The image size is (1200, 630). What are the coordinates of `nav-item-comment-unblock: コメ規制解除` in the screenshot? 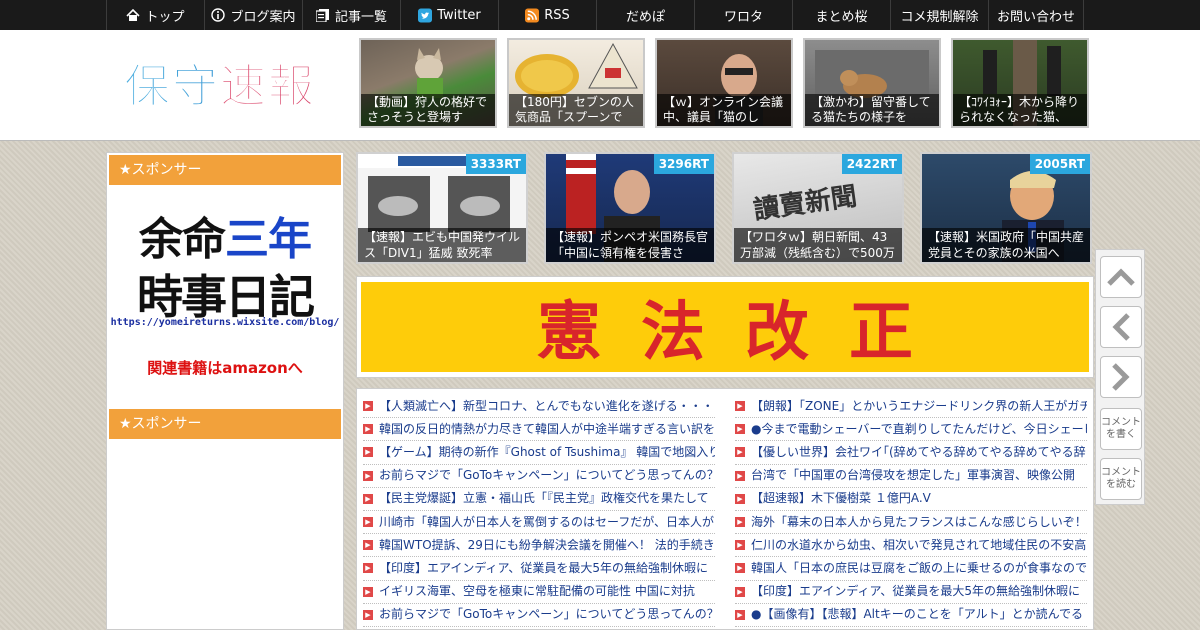 It's located at (939, 15).